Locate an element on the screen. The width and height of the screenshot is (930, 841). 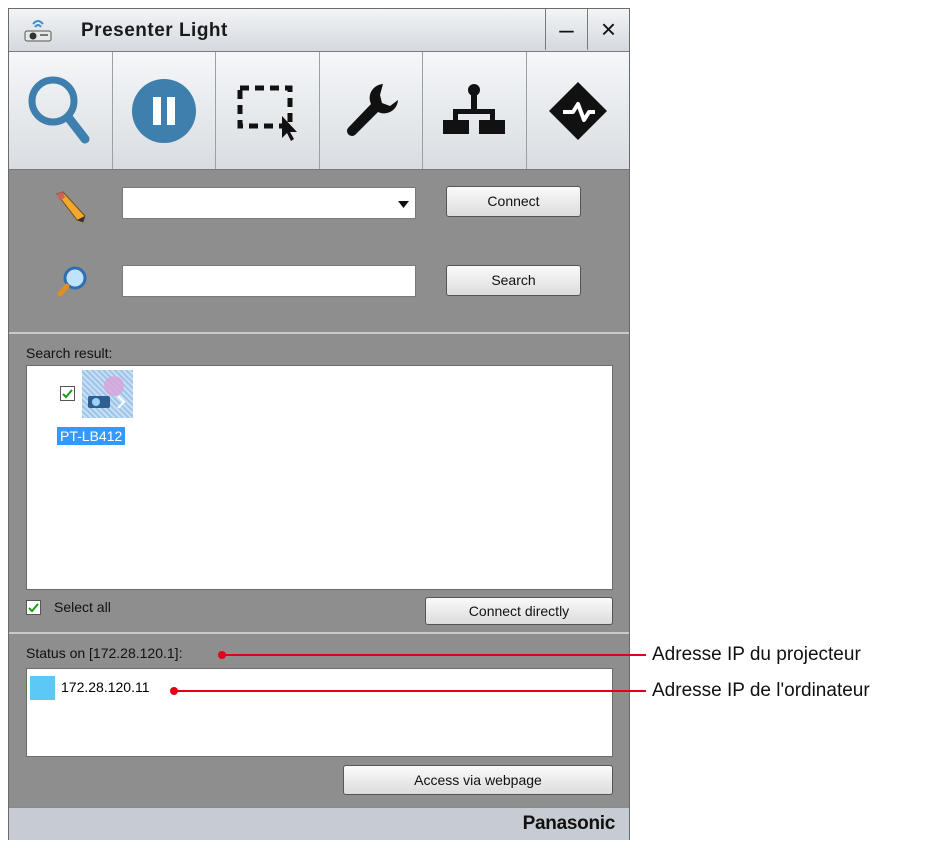
close-button: × is located at coordinates (608, 29).